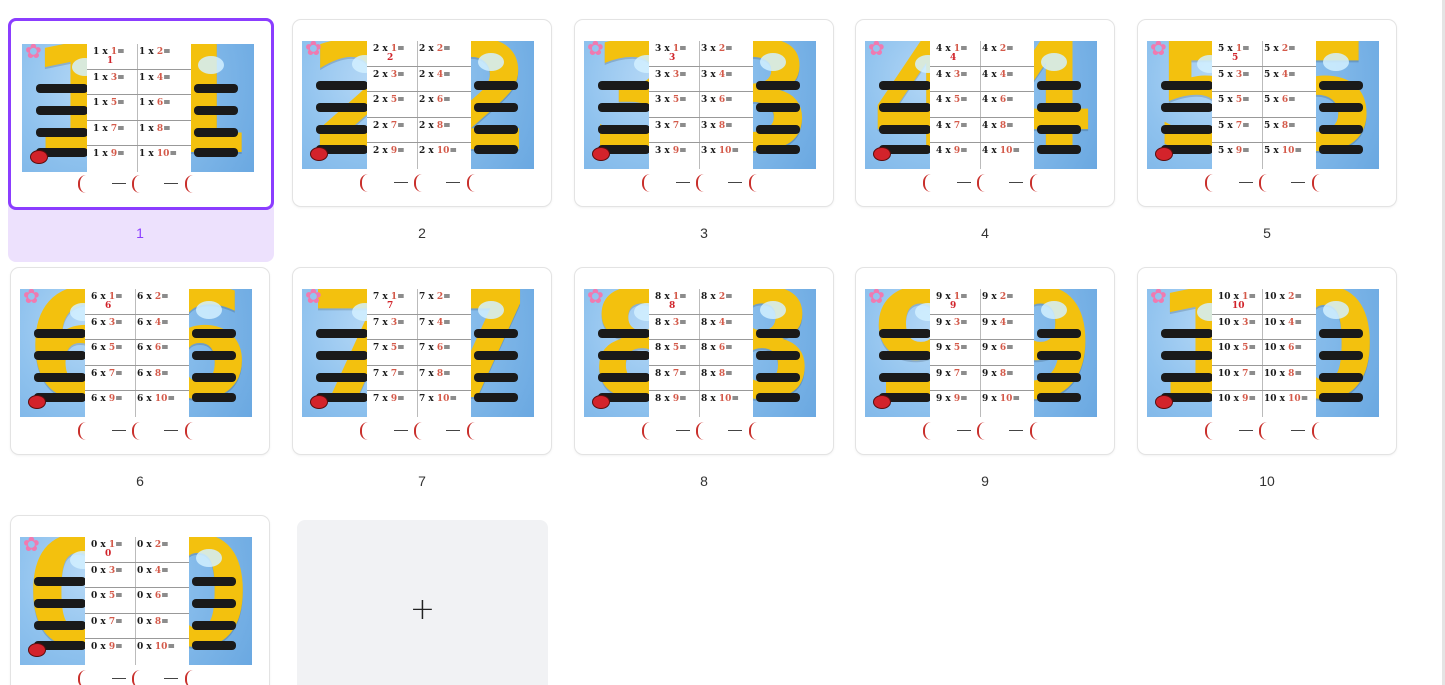 This screenshot has height=685, width=1445. What do you see at coordinates (717, 348) in the screenshot?
I see `equation-right: 8 x 6=` at bounding box center [717, 348].